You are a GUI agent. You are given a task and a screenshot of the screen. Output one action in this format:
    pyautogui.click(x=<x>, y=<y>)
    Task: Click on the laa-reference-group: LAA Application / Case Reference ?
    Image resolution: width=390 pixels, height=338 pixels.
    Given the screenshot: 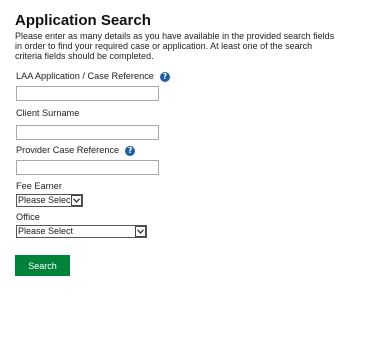 What is the action you would take?
    pyautogui.click(x=93, y=86)
    